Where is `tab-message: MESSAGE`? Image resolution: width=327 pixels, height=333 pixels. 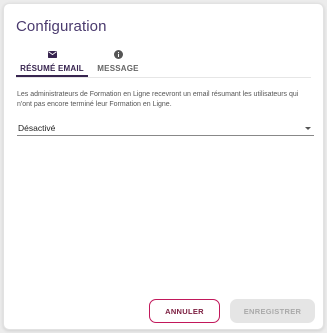
tab-message: MESSAGE is located at coordinates (118, 60).